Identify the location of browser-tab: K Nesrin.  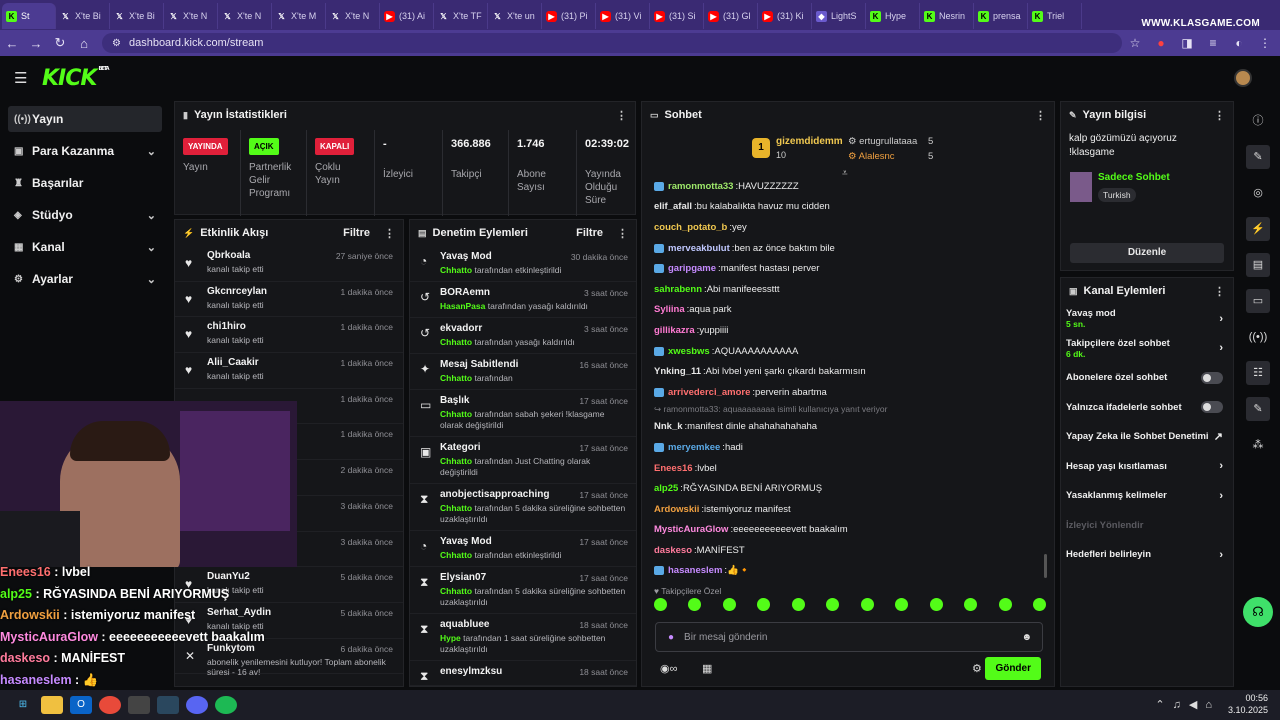
(947, 16).